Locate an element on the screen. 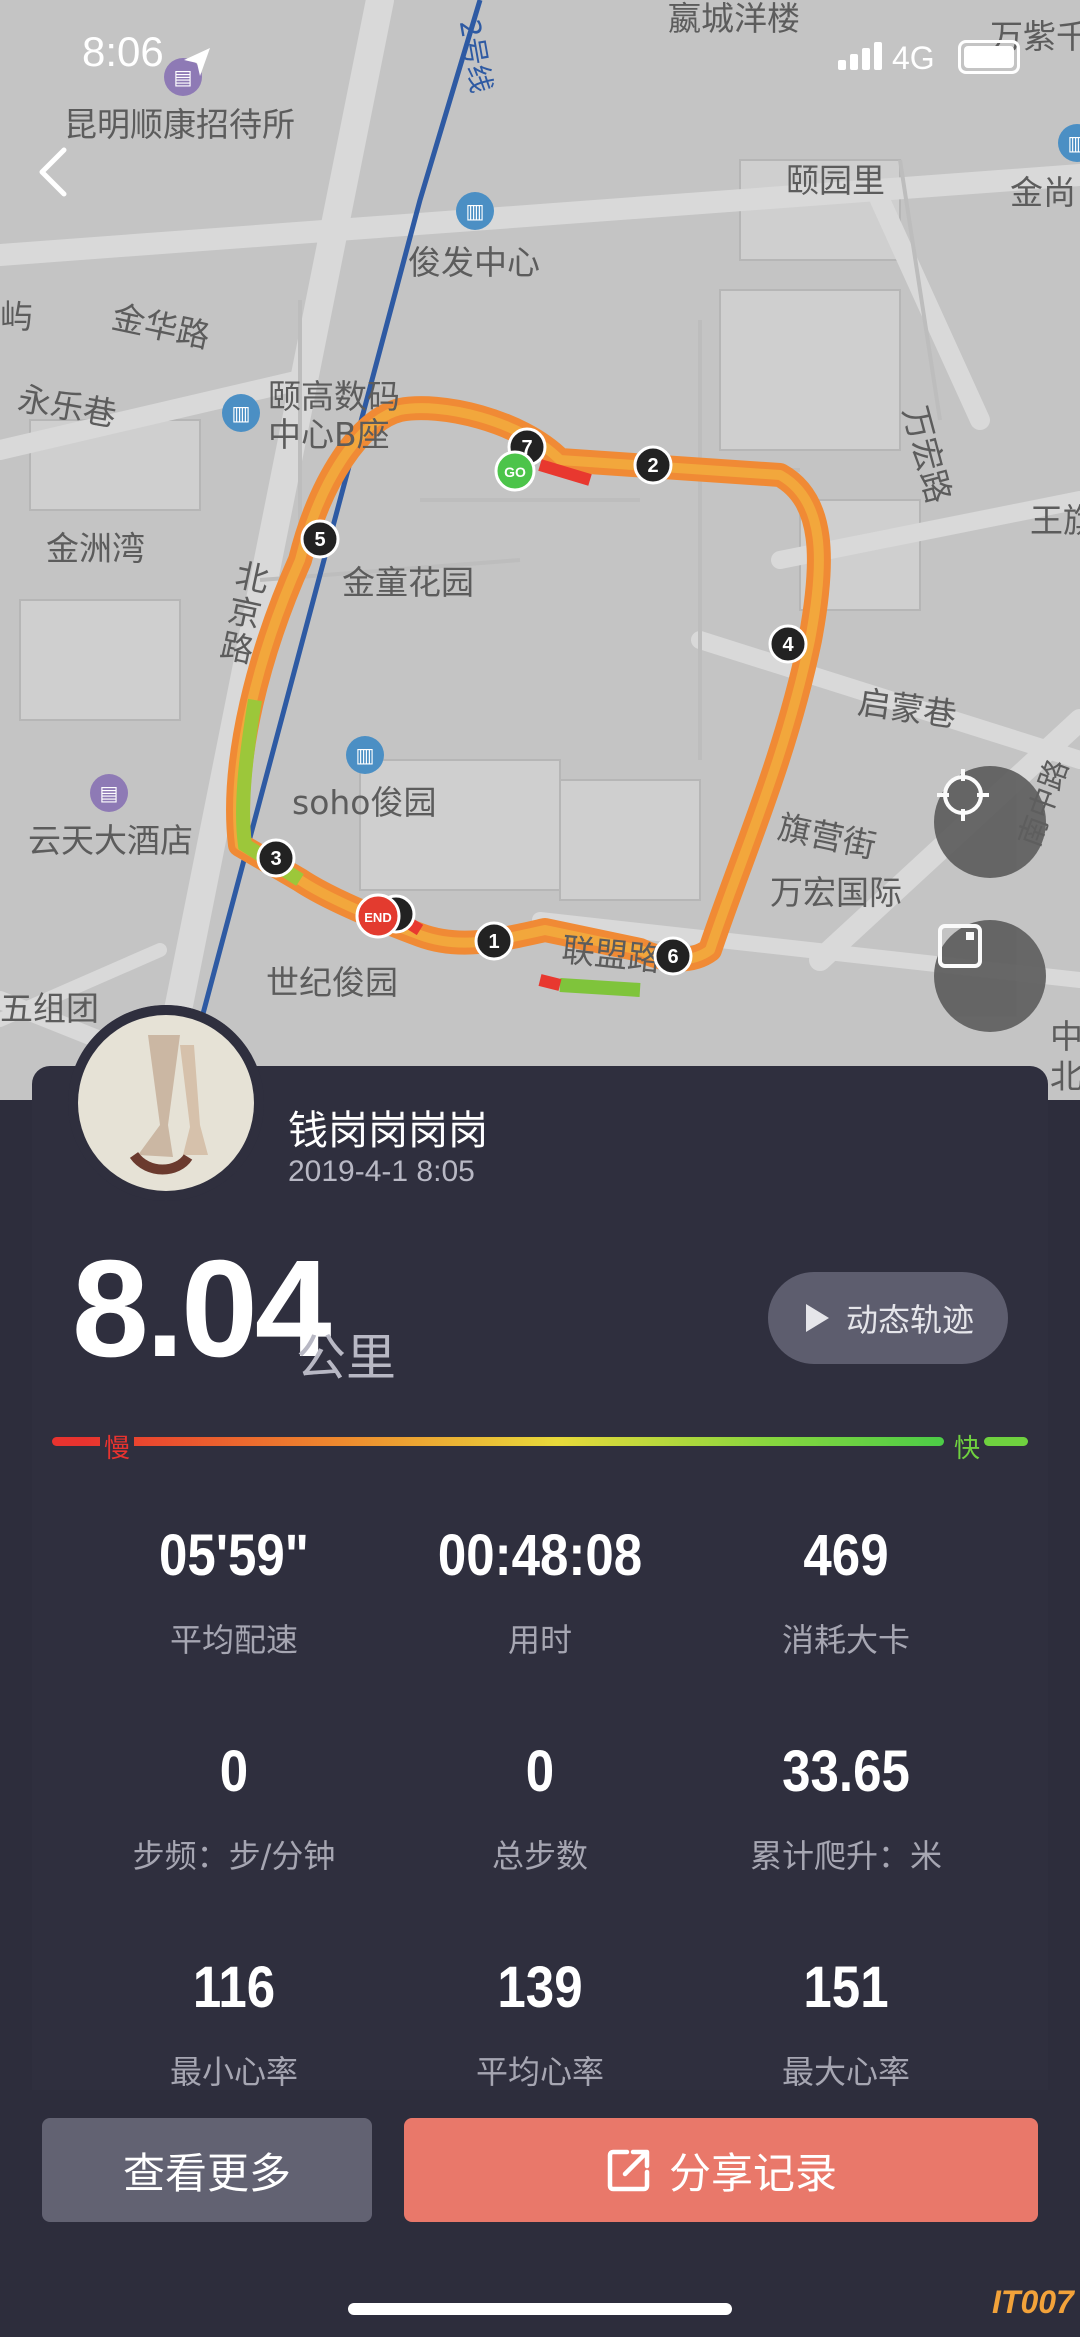 The height and width of the screenshot is (2337, 1080). network-type: 4G is located at coordinates (913, 58).